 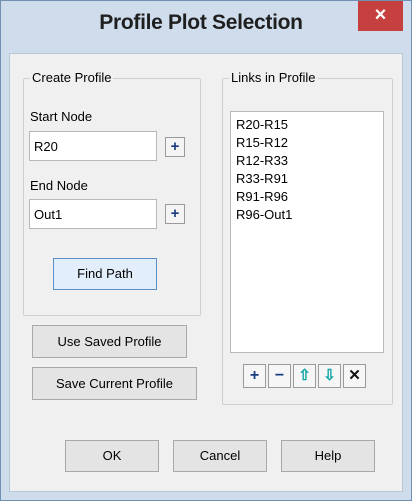 What do you see at coordinates (93, 214) in the screenshot?
I see `end-node-field: Out1` at bounding box center [93, 214].